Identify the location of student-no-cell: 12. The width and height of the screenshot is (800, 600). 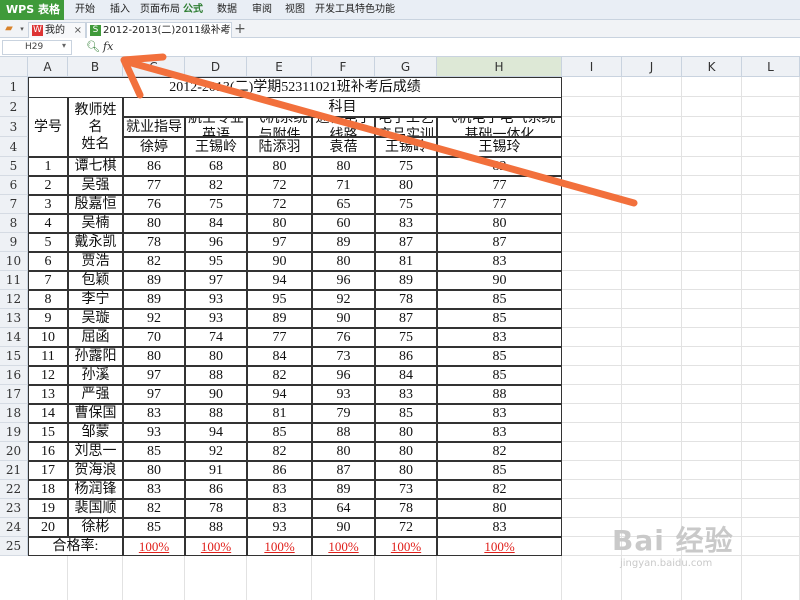
(48, 375).